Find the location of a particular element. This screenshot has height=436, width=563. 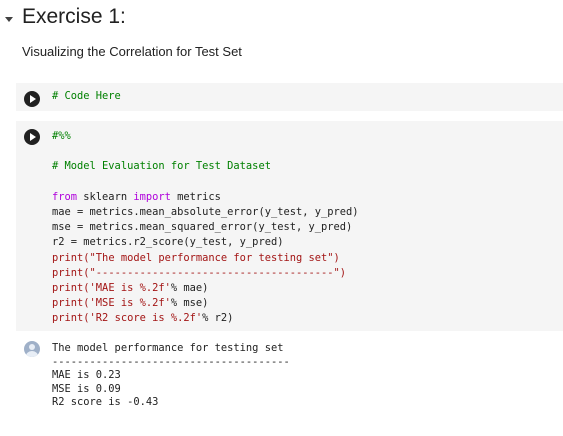

code-comment: # Code Here is located at coordinates (86, 96).